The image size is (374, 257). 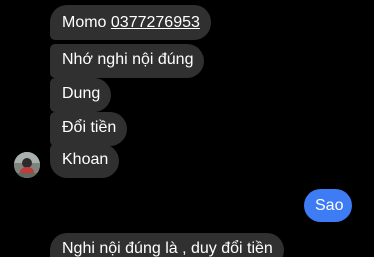 What do you see at coordinates (155, 22) in the screenshot?
I see `phone-number-link: 0377276953` at bounding box center [155, 22].